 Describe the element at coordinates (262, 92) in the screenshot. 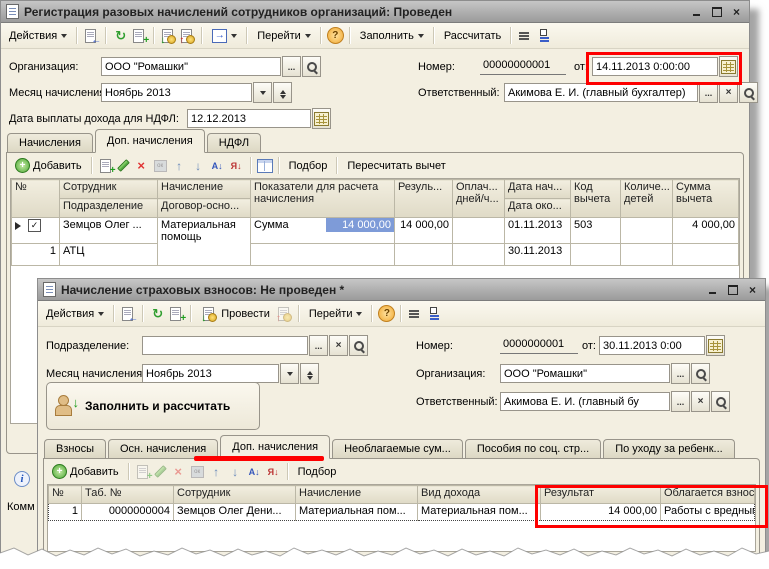

I see `month-dropdown-button` at that location.